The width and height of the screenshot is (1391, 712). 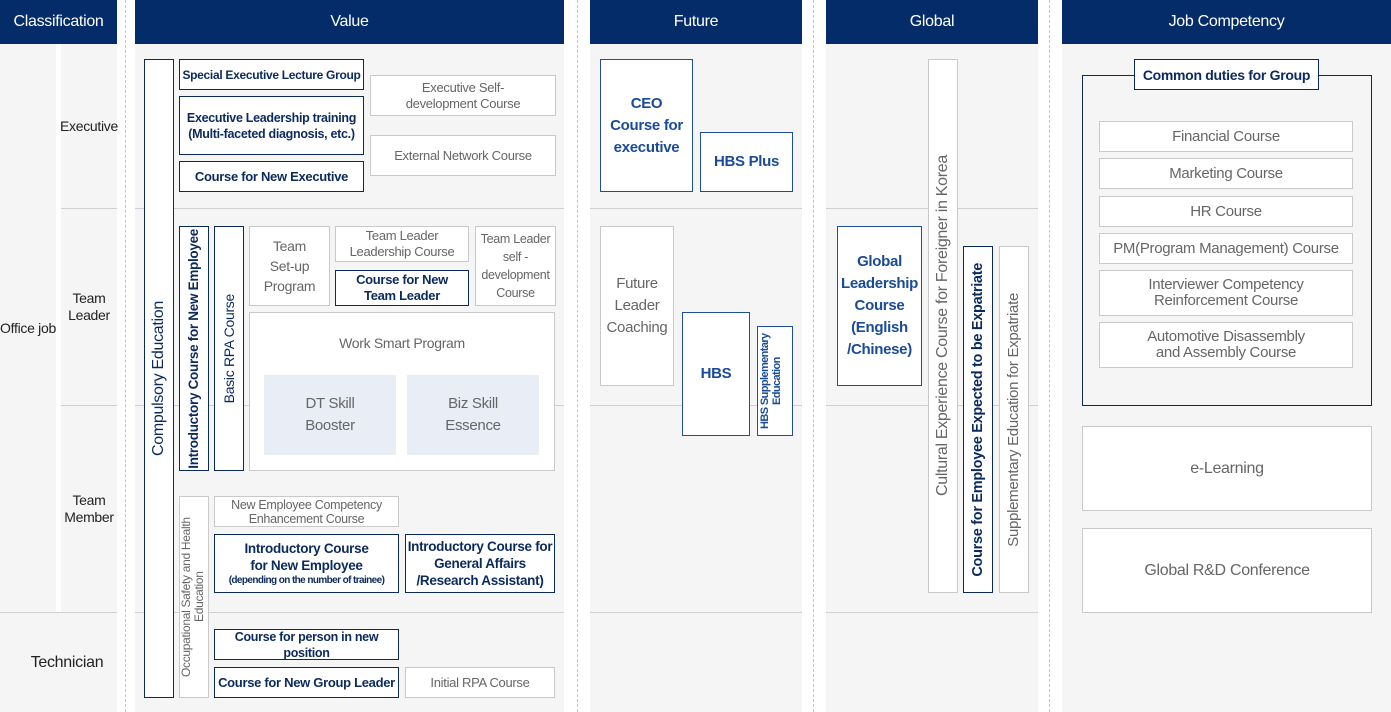 I want to click on ceo-course-executive: CEO Course for executive, so click(x=646, y=125).